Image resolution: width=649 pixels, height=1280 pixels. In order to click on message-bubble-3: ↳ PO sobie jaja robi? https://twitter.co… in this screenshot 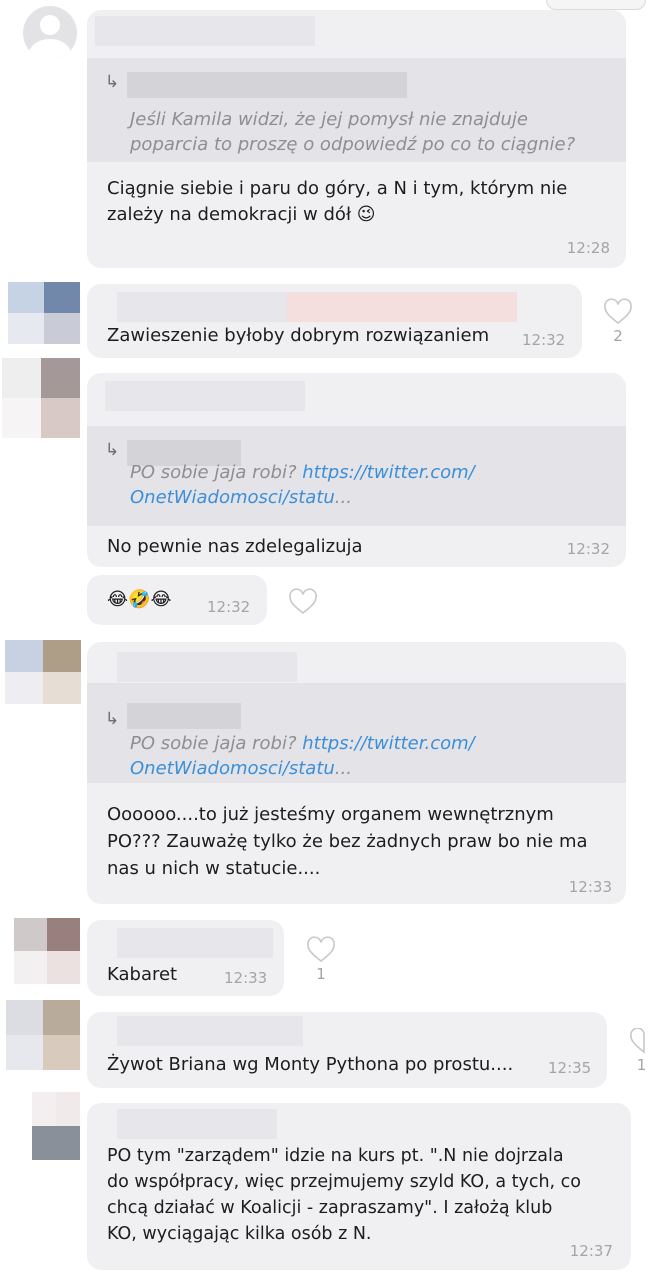, I will do `click(356, 470)`.